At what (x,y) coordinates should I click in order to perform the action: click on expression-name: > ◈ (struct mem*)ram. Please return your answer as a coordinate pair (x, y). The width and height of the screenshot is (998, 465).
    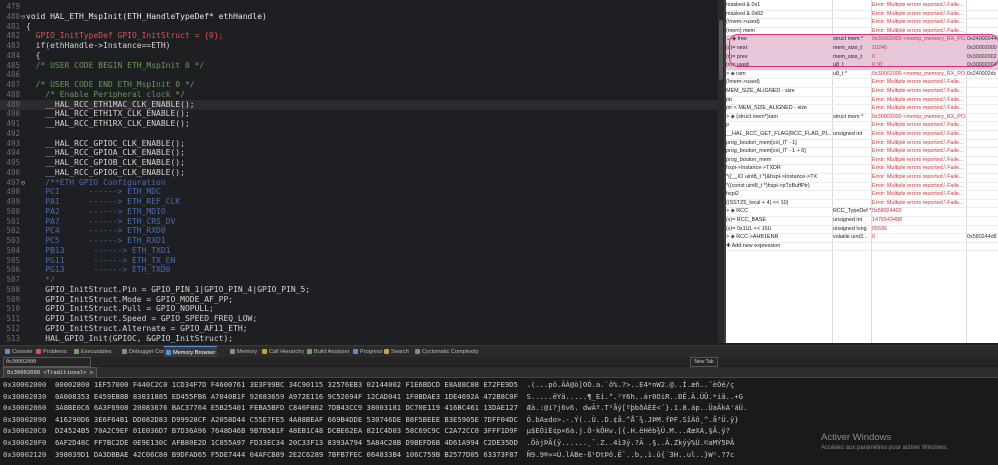
    Looking at the image, I should click on (752, 116).